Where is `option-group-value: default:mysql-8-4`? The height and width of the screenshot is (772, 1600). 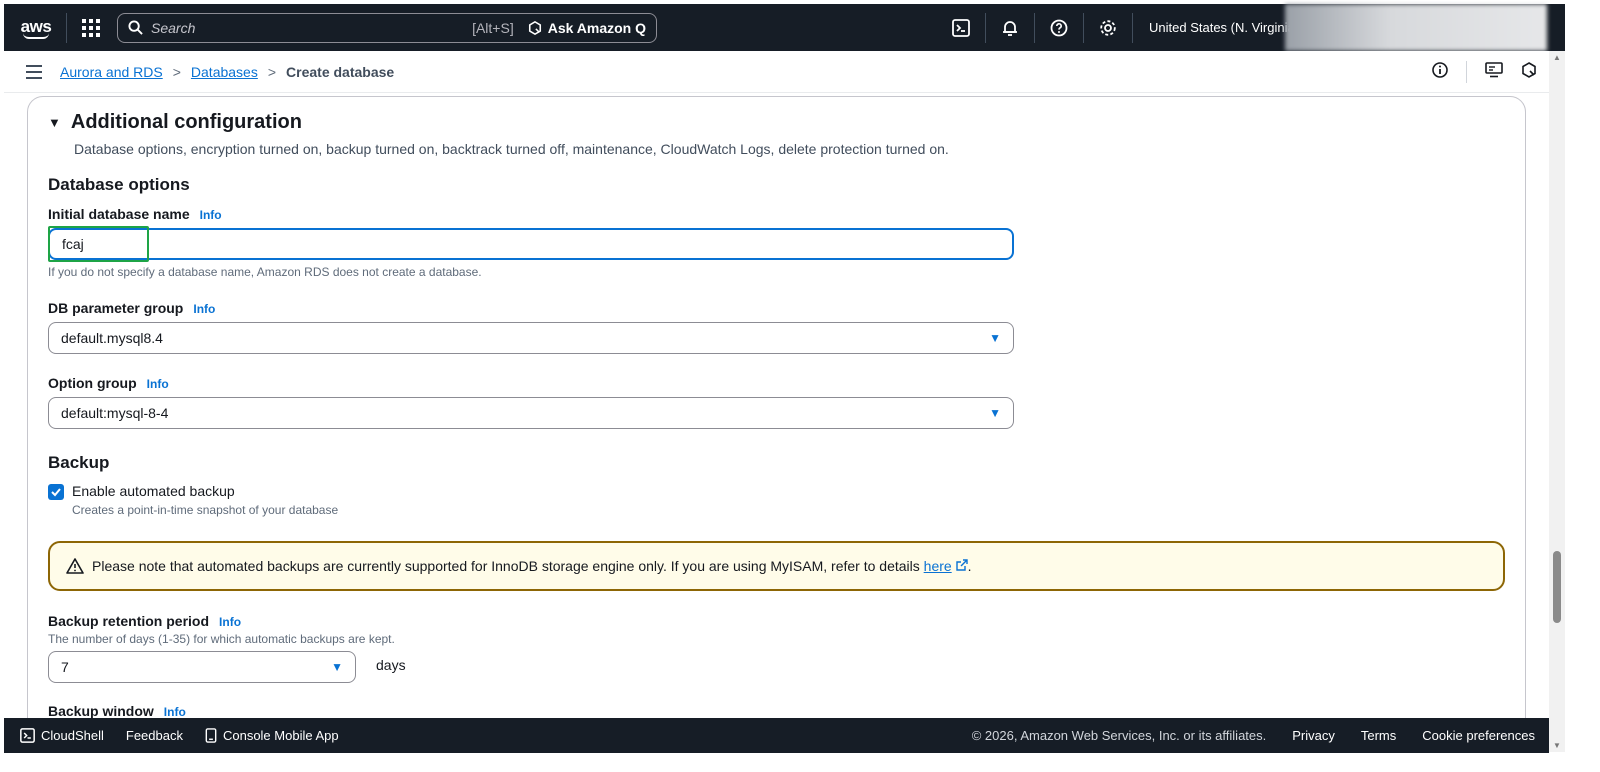
option-group-value: default:mysql-8-4 is located at coordinates (115, 413).